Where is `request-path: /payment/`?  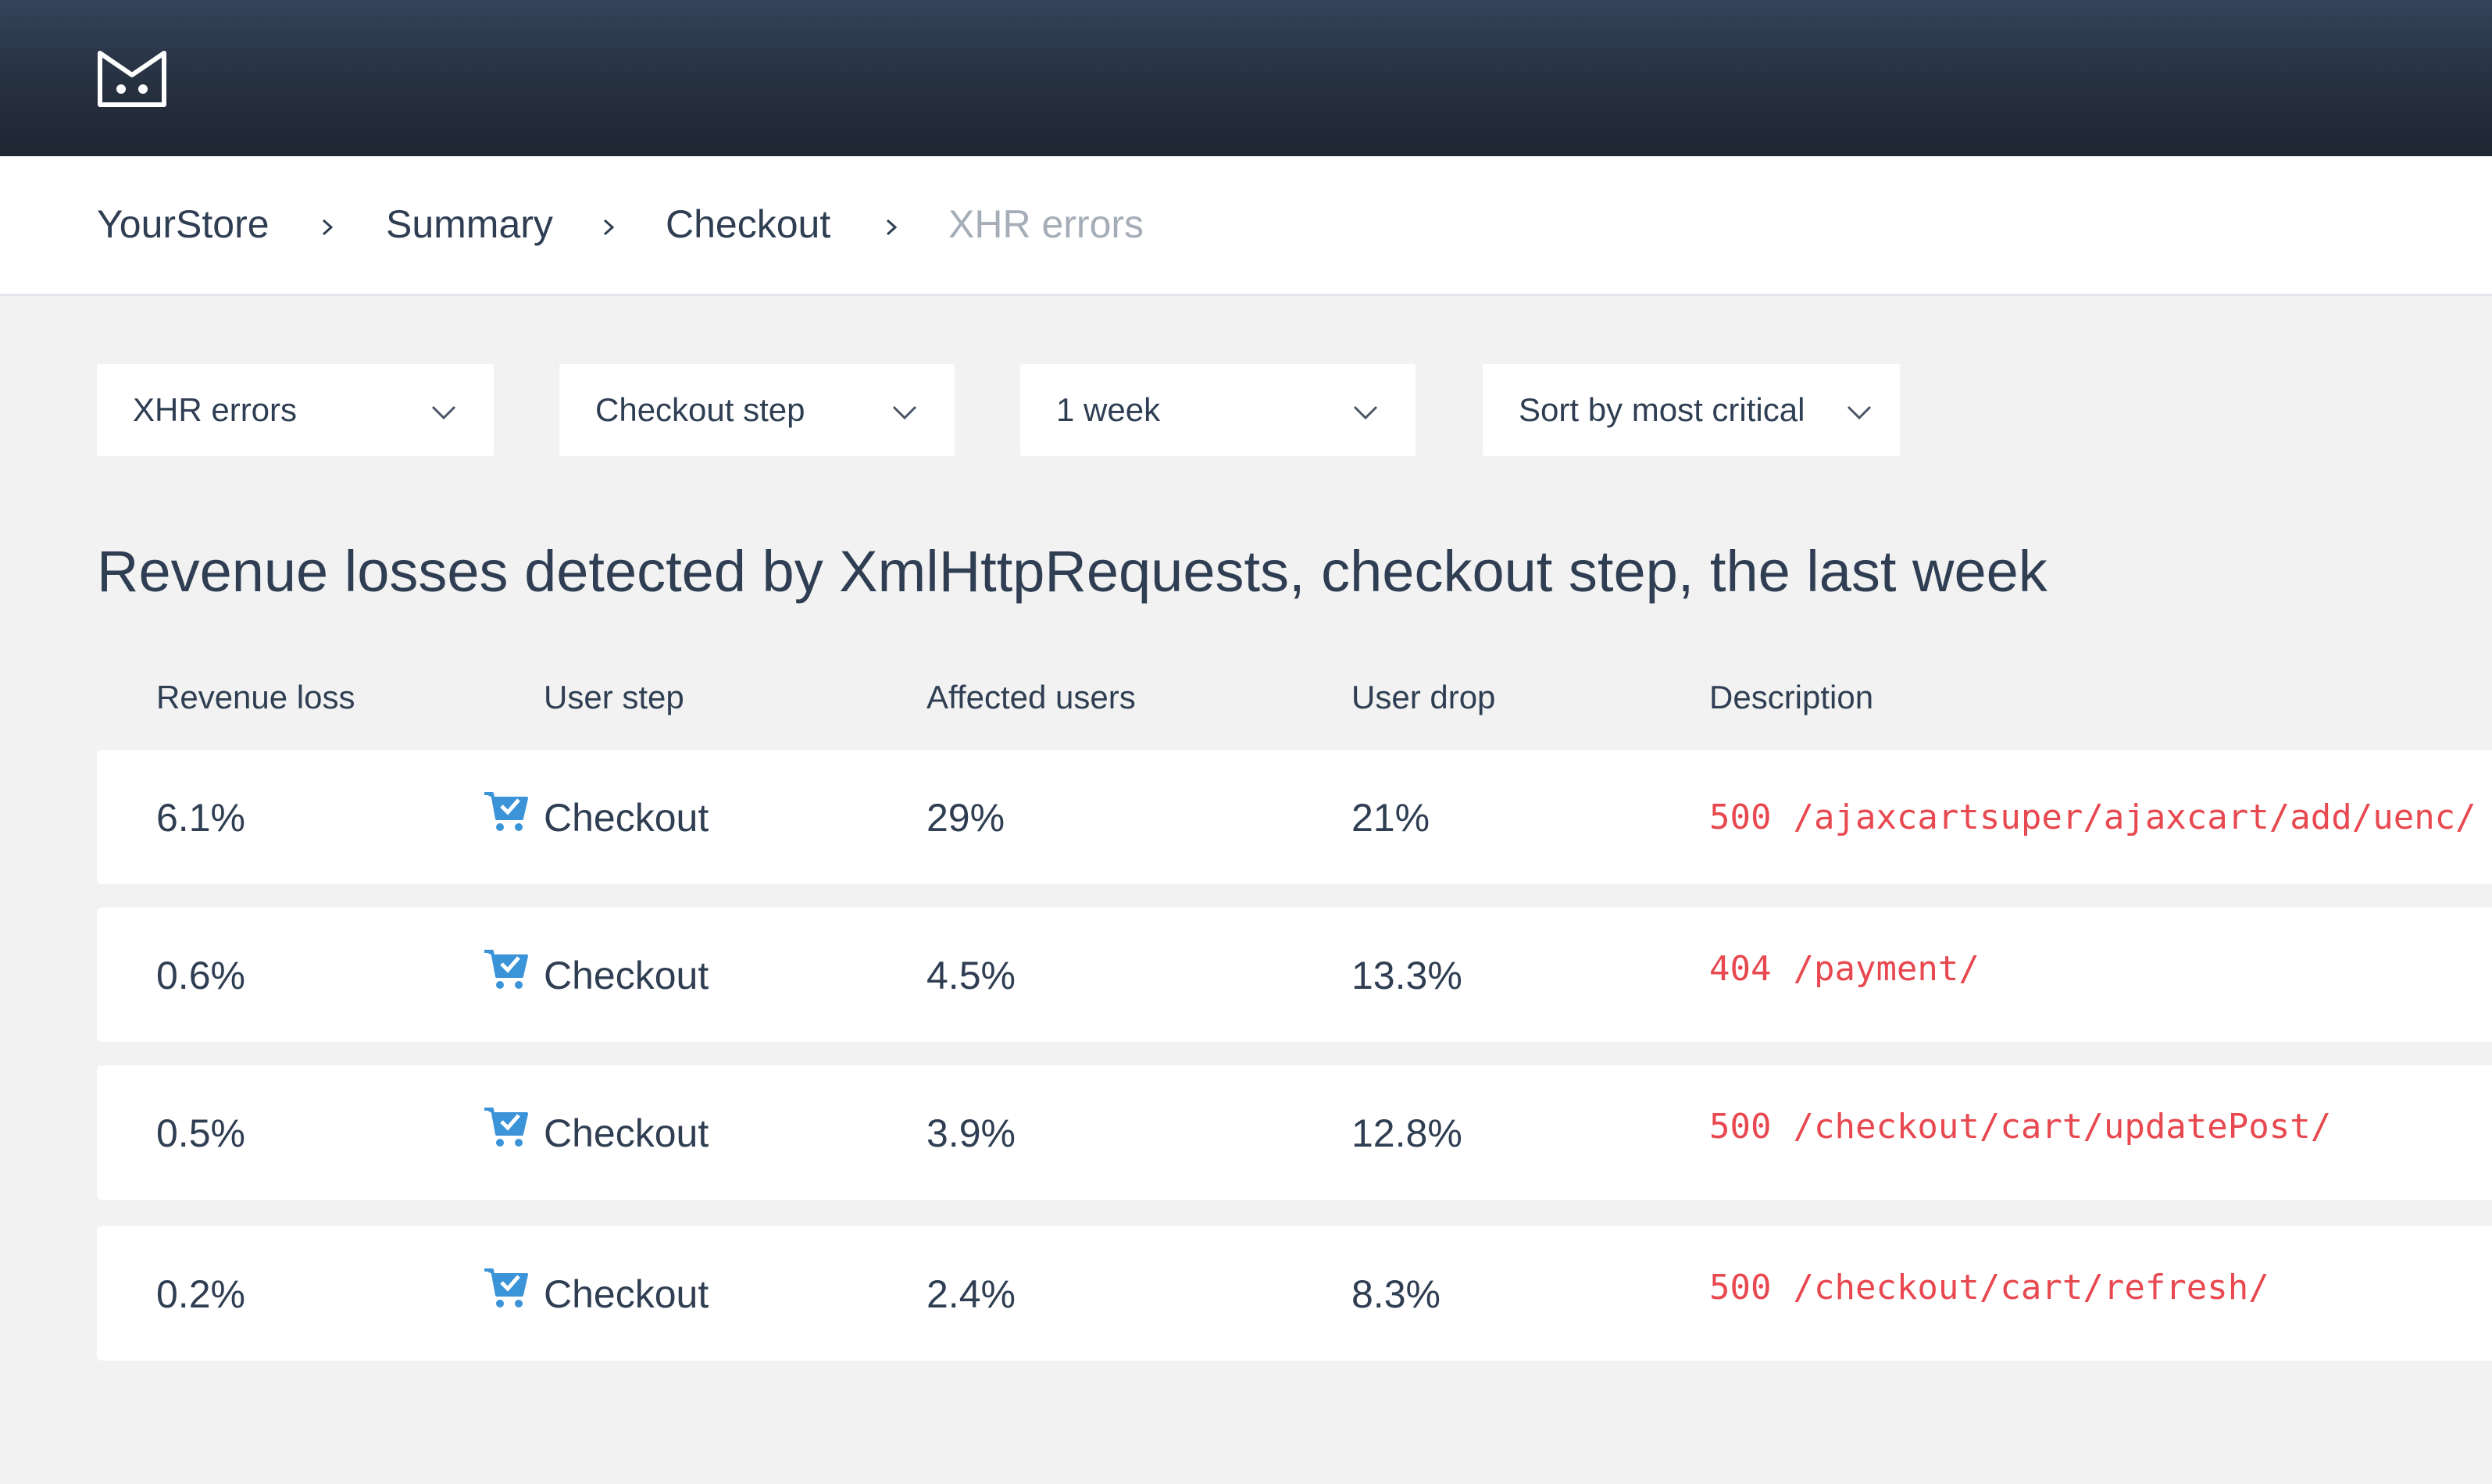
request-path: /payment/ is located at coordinates (1886, 969).